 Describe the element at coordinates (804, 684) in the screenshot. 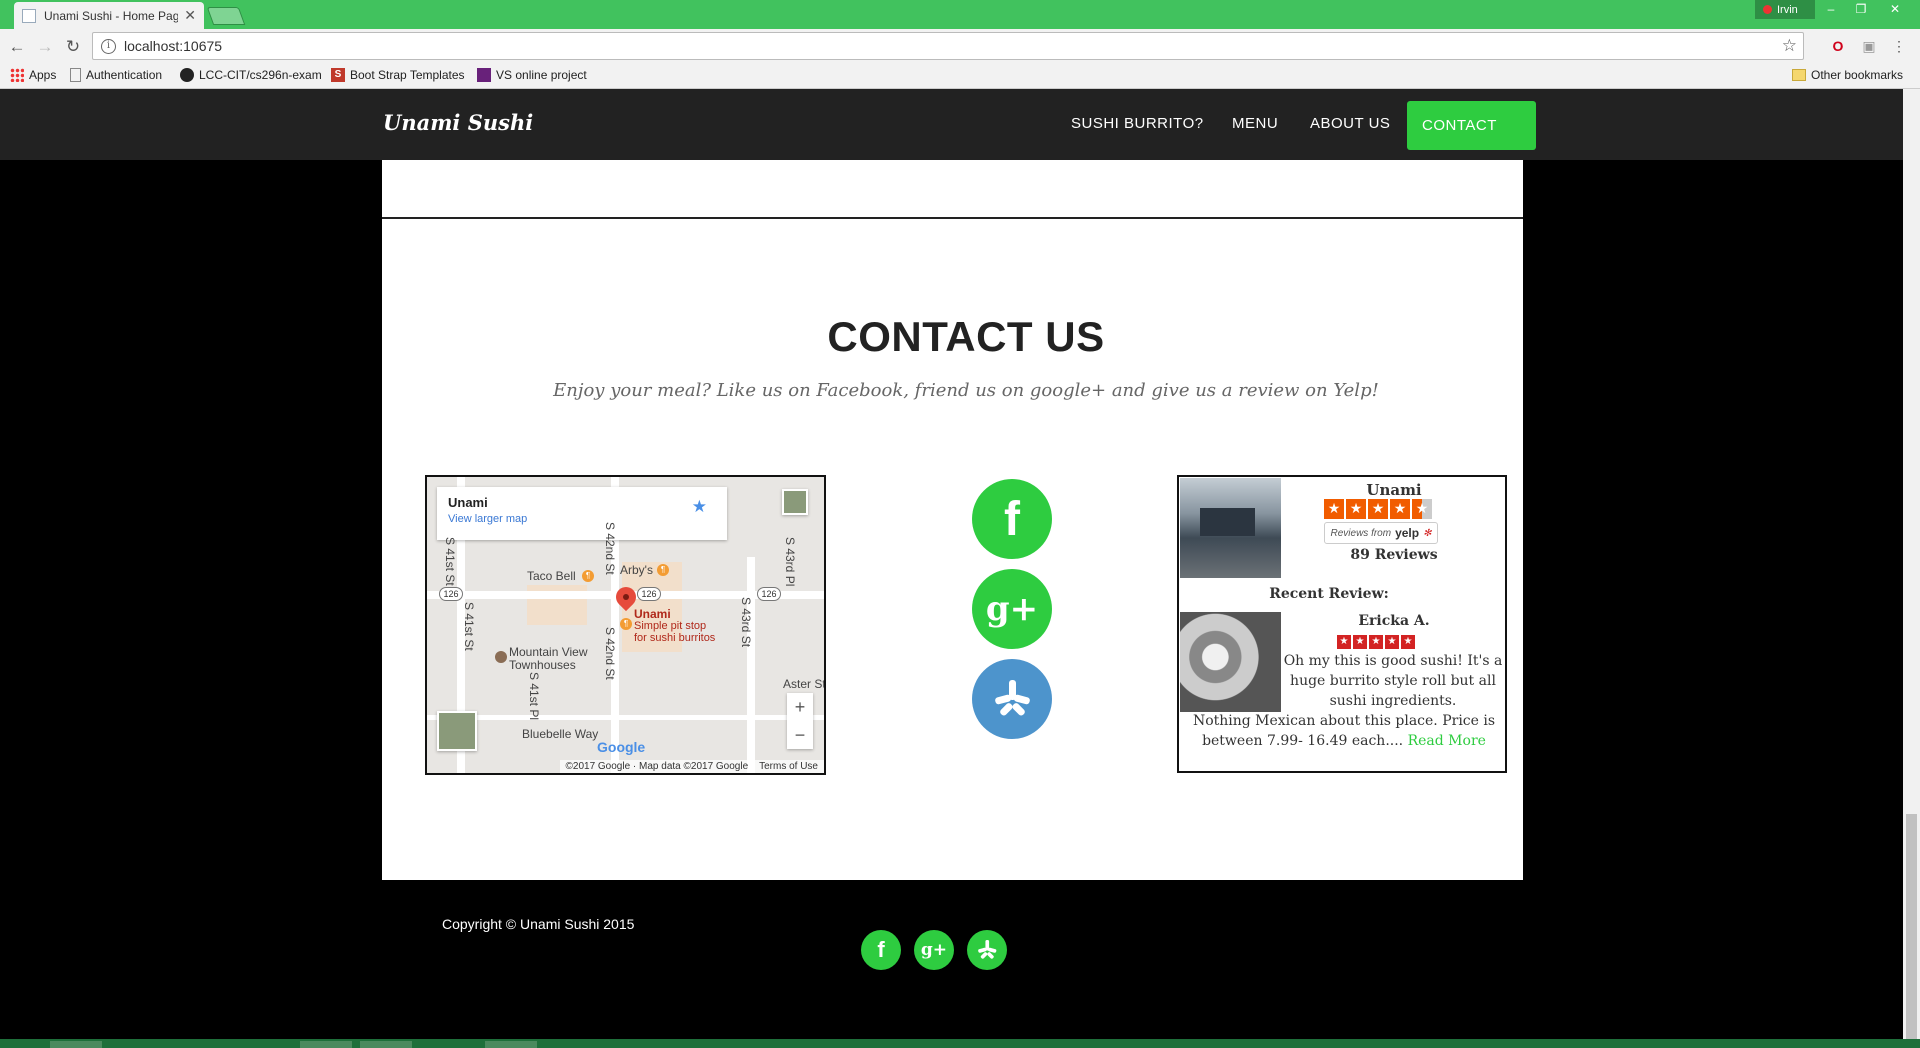

I see `map-label-aster: Aster St` at that location.